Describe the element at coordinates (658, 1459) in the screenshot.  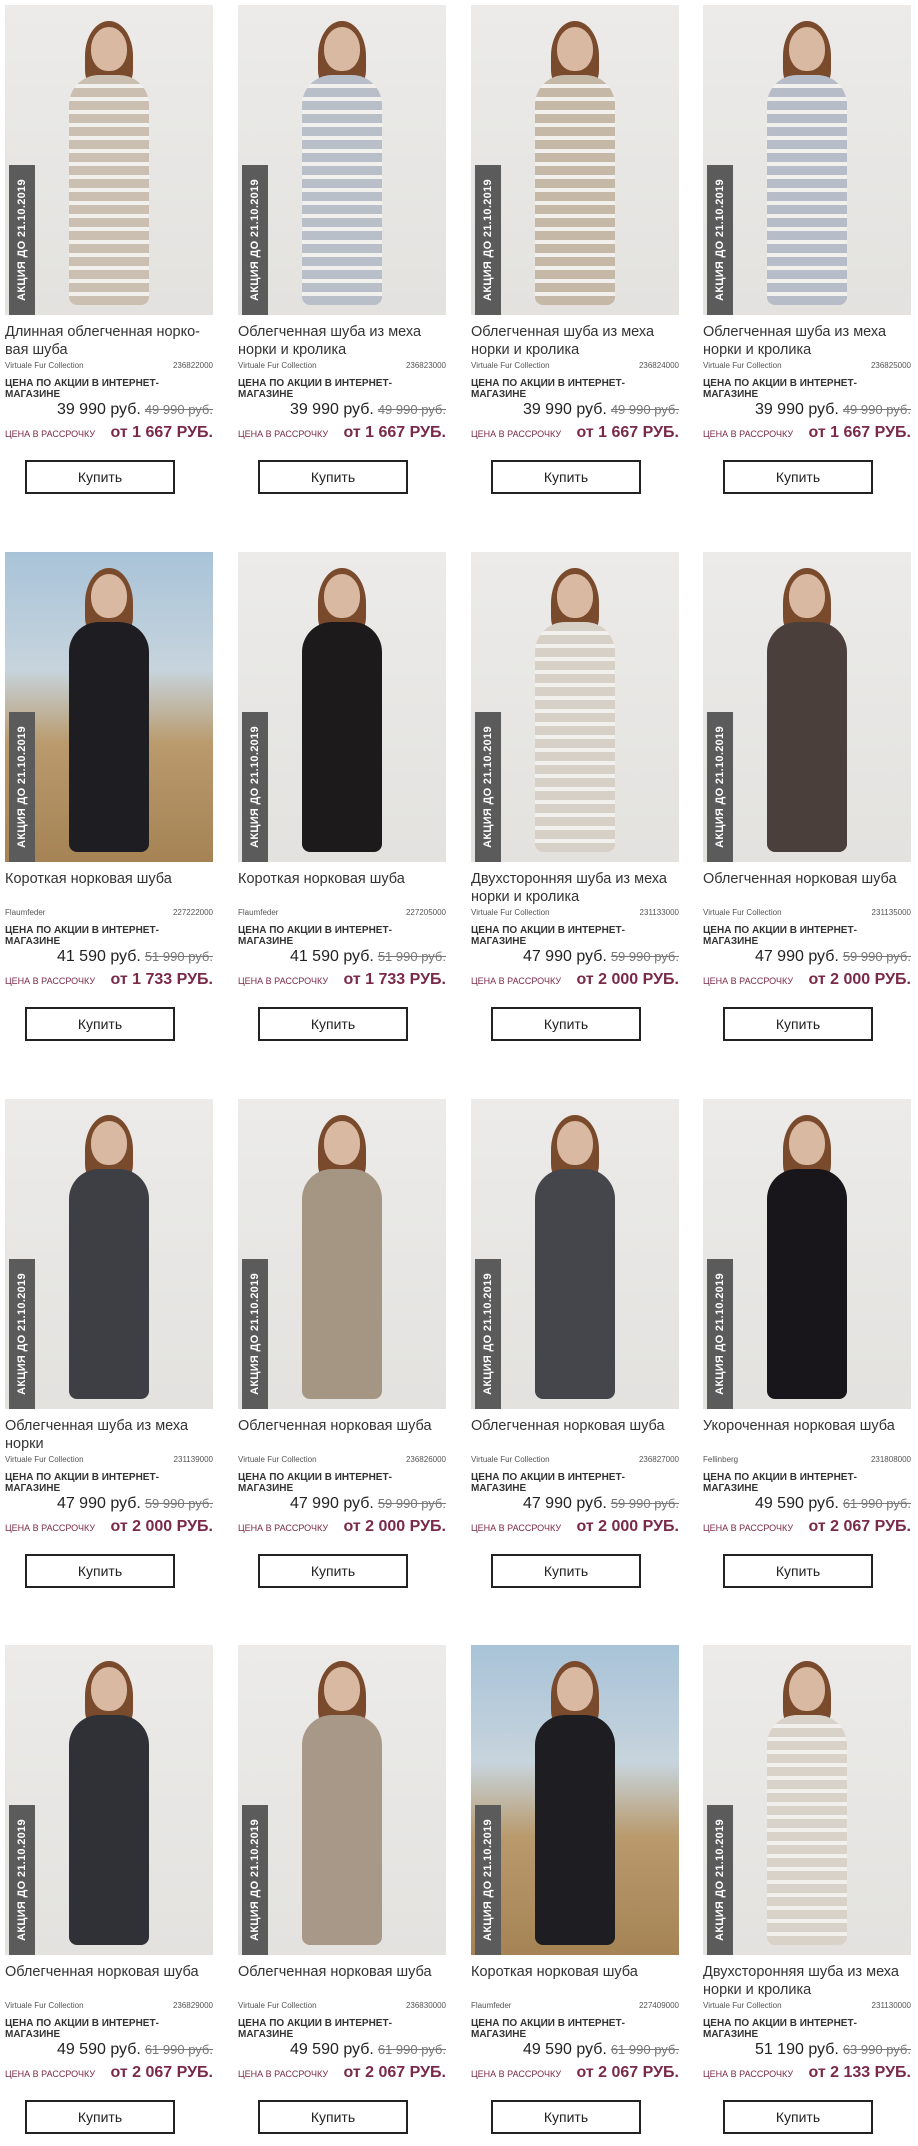
I see `sku: 236827000` at that location.